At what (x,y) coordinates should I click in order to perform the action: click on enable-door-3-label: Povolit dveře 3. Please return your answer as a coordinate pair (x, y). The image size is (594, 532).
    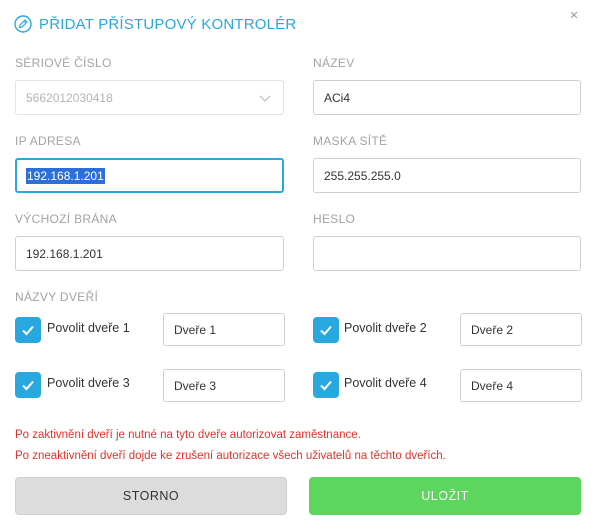
    Looking at the image, I should click on (88, 383).